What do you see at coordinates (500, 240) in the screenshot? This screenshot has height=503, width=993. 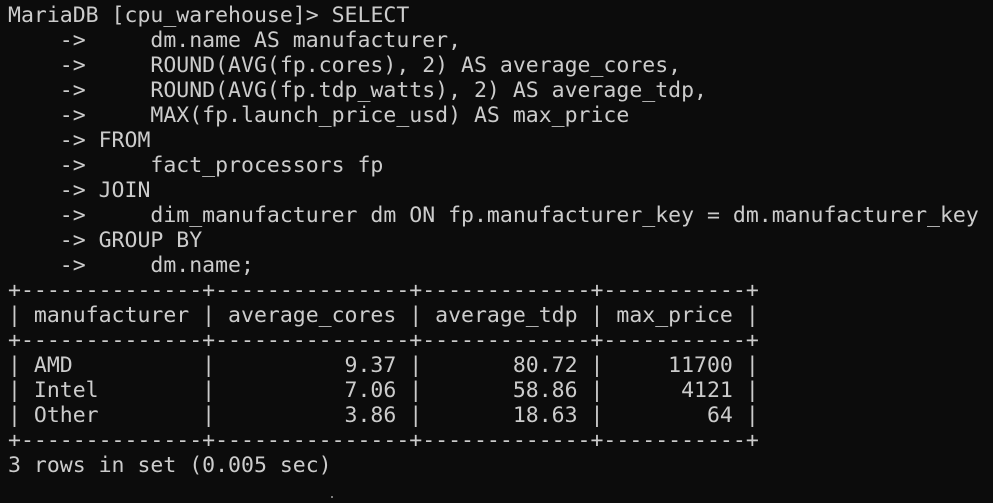 I see `continuation-line: -> GROUP BY` at bounding box center [500, 240].